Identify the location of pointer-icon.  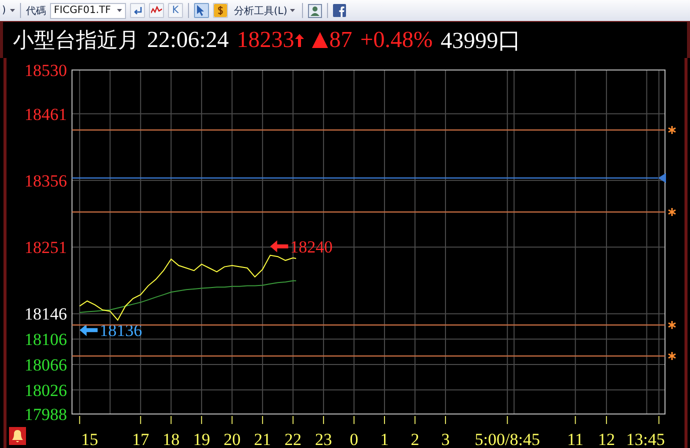
(201, 10).